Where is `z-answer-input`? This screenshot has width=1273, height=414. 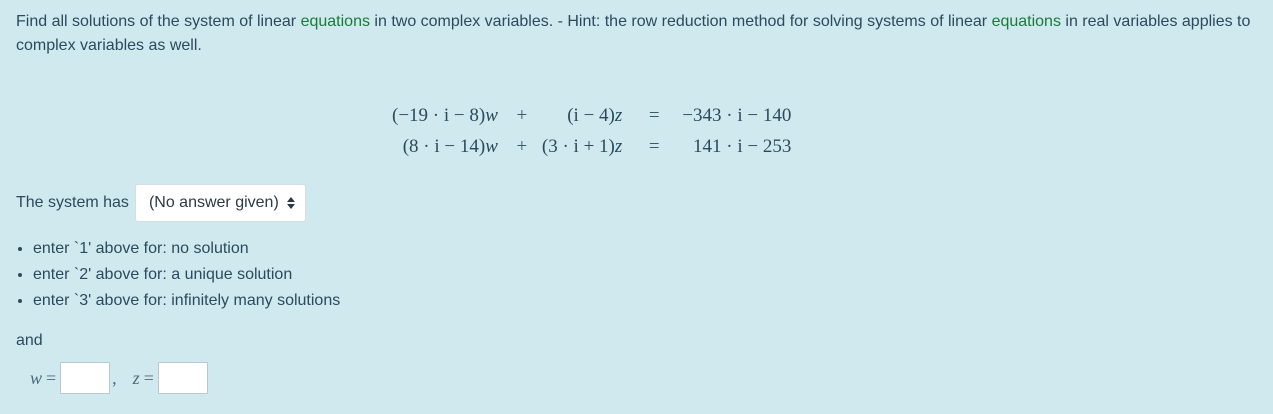
z-answer-input is located at coordinates (182, 378).